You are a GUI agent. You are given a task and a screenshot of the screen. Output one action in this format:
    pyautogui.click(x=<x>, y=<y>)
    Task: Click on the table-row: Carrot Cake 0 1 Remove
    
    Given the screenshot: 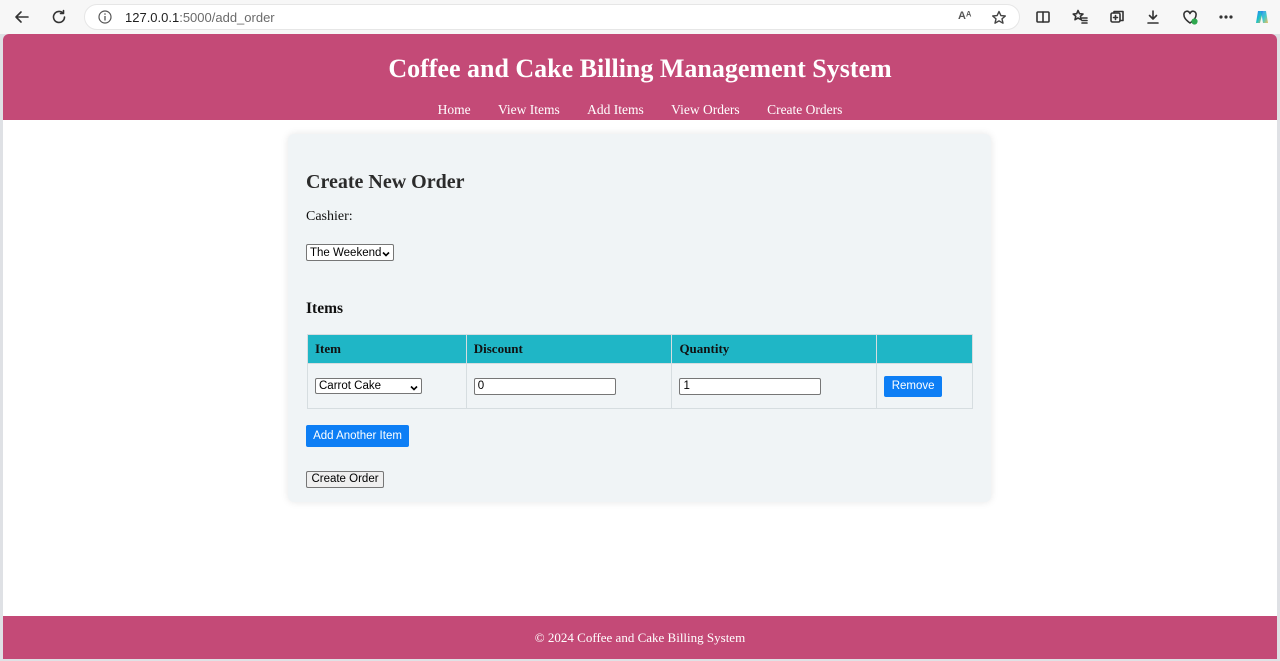 What is the action you would take?
    pyautogui.click(x=640, y=386)
    